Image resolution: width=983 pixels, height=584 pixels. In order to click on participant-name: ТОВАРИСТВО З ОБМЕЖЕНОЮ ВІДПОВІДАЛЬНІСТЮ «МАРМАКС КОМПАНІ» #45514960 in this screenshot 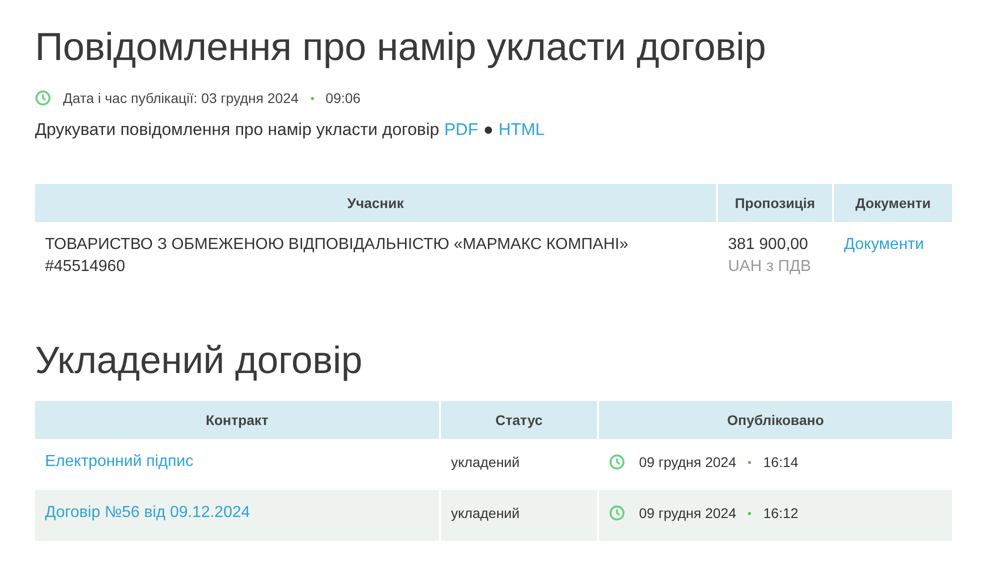, I will do `click(336, 255)`.